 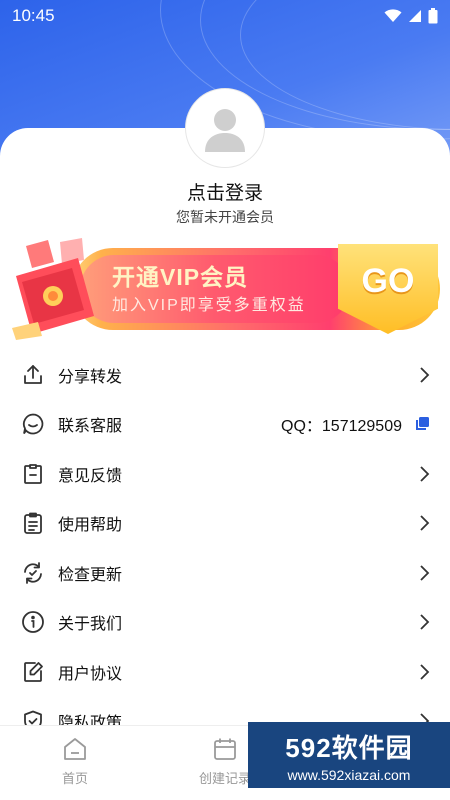 I want to click on menu-item-label: 关于我们, so click(x=90, y=624).